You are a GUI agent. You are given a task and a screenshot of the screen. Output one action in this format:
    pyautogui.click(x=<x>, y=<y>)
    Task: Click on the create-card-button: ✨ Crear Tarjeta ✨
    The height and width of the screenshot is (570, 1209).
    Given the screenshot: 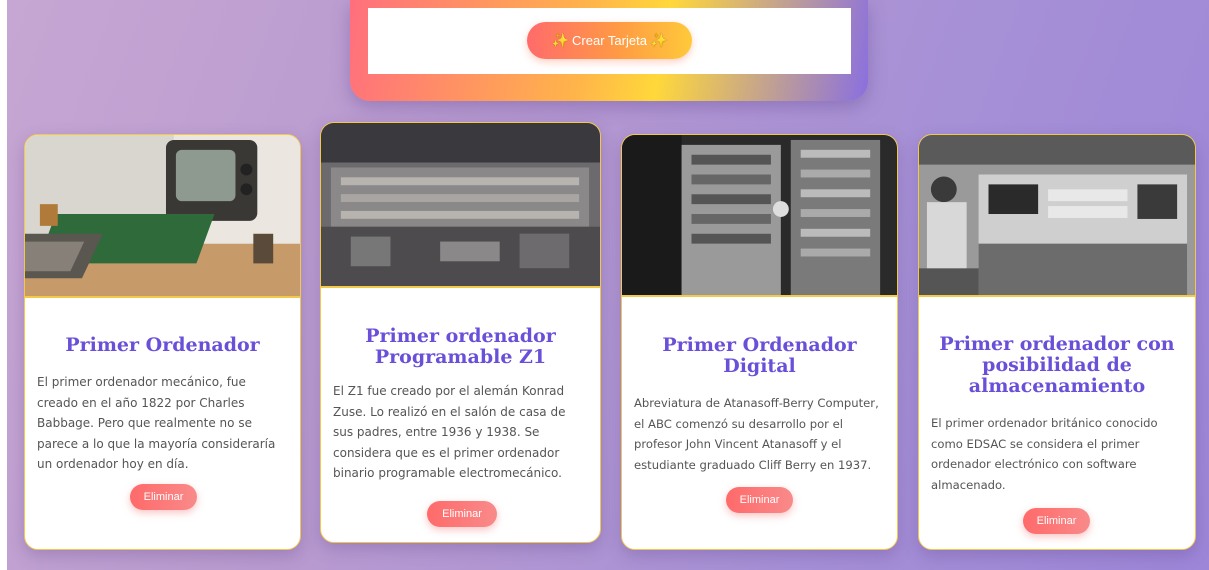 What is the action you would take?
    pyautogui.click(x=609, y=40)
    